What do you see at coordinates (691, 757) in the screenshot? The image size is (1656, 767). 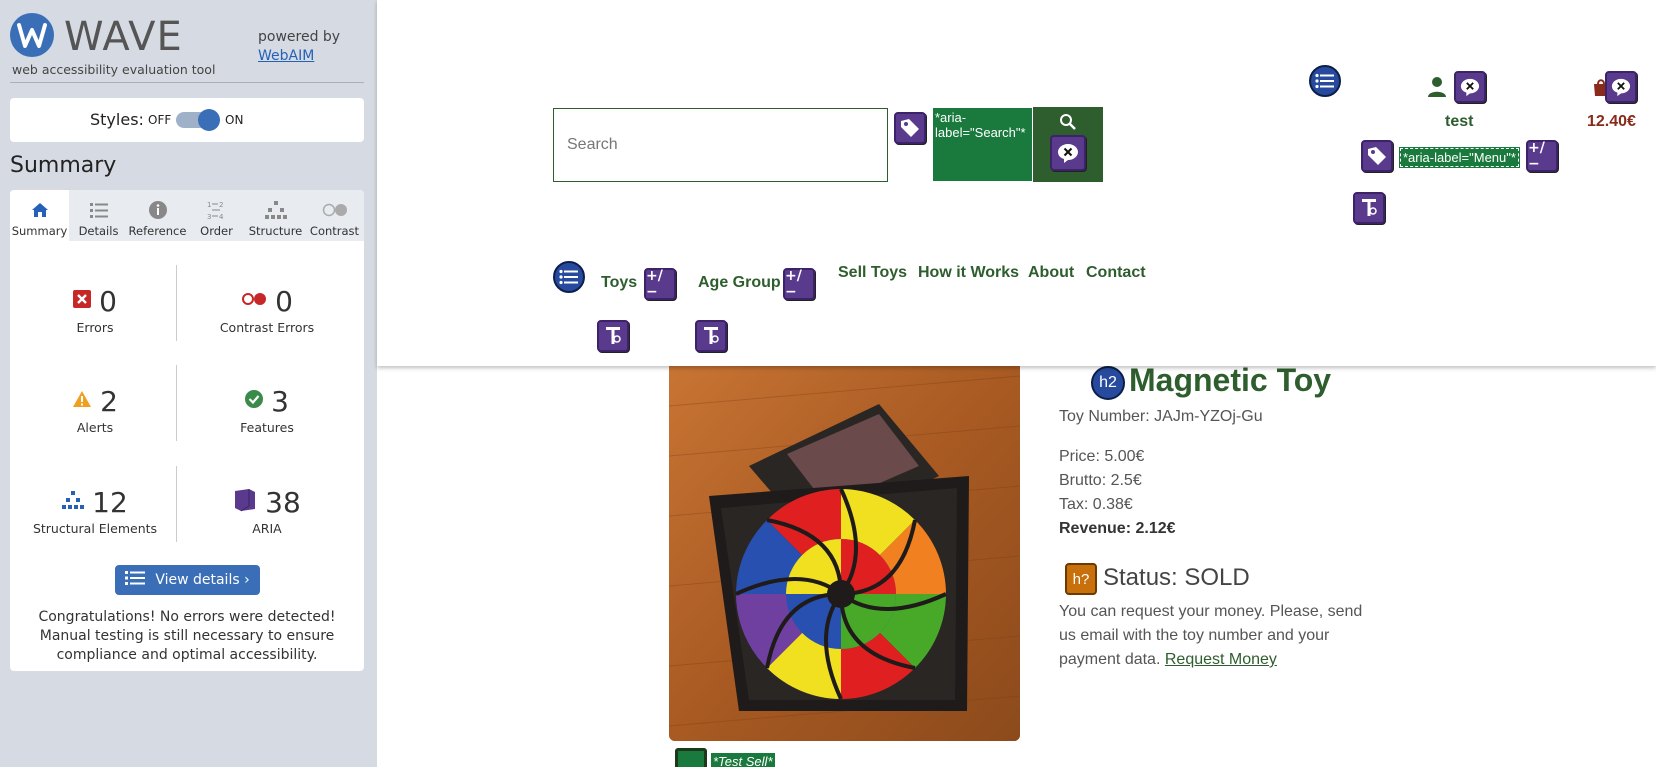 I see `image-alt-icon` at bounding box center [691, 757].